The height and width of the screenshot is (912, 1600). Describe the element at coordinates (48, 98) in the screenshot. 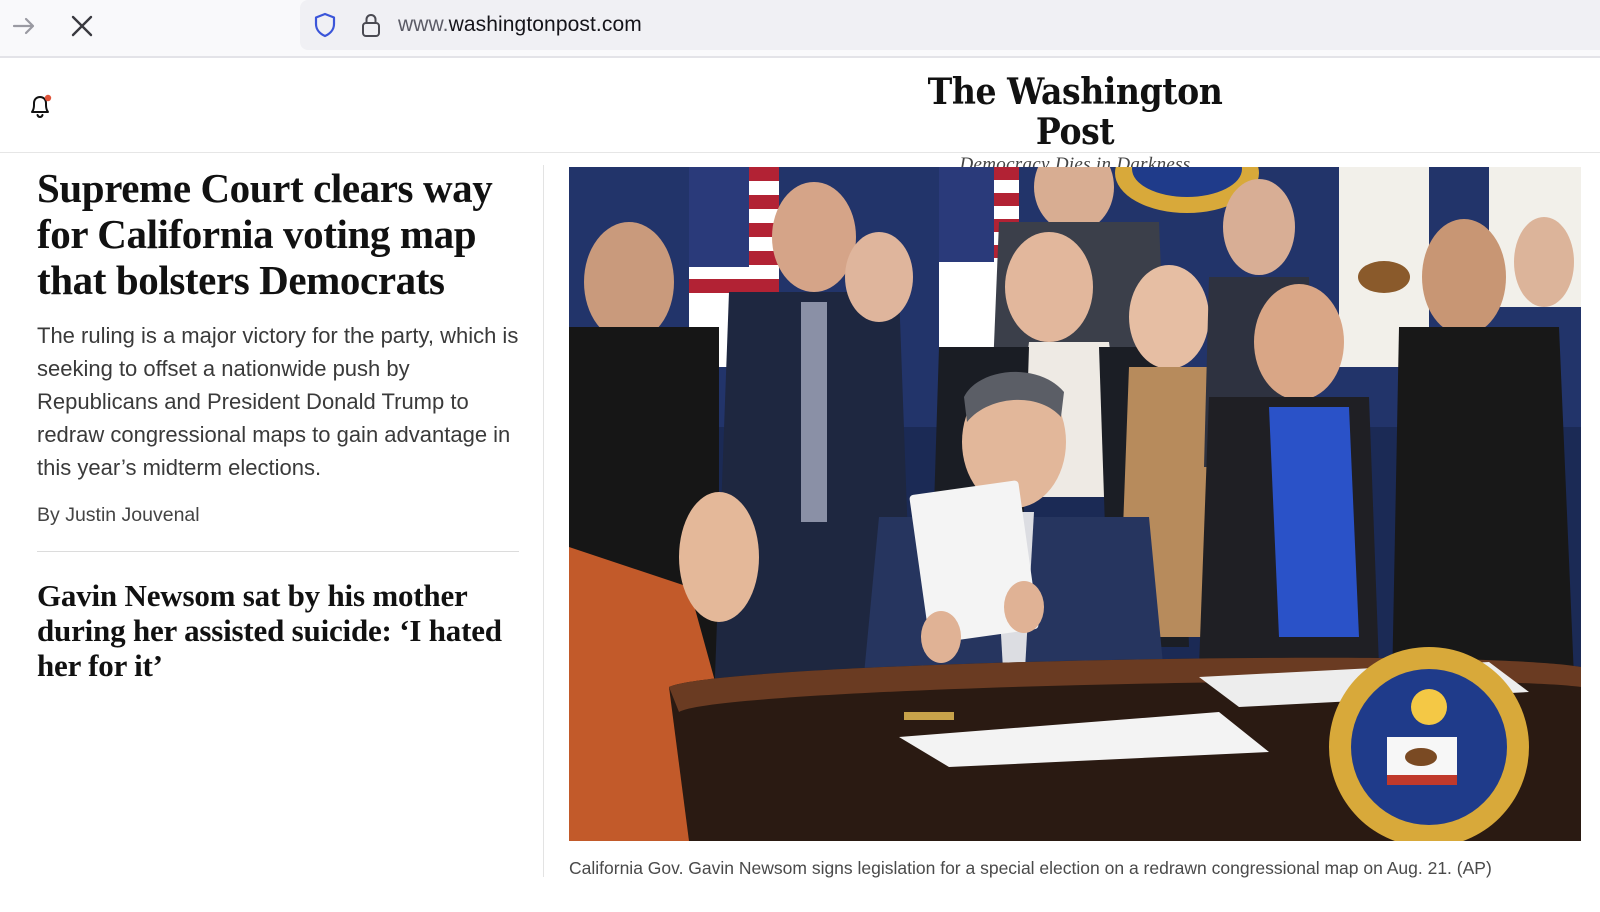

I see `notification-dot` at that location.